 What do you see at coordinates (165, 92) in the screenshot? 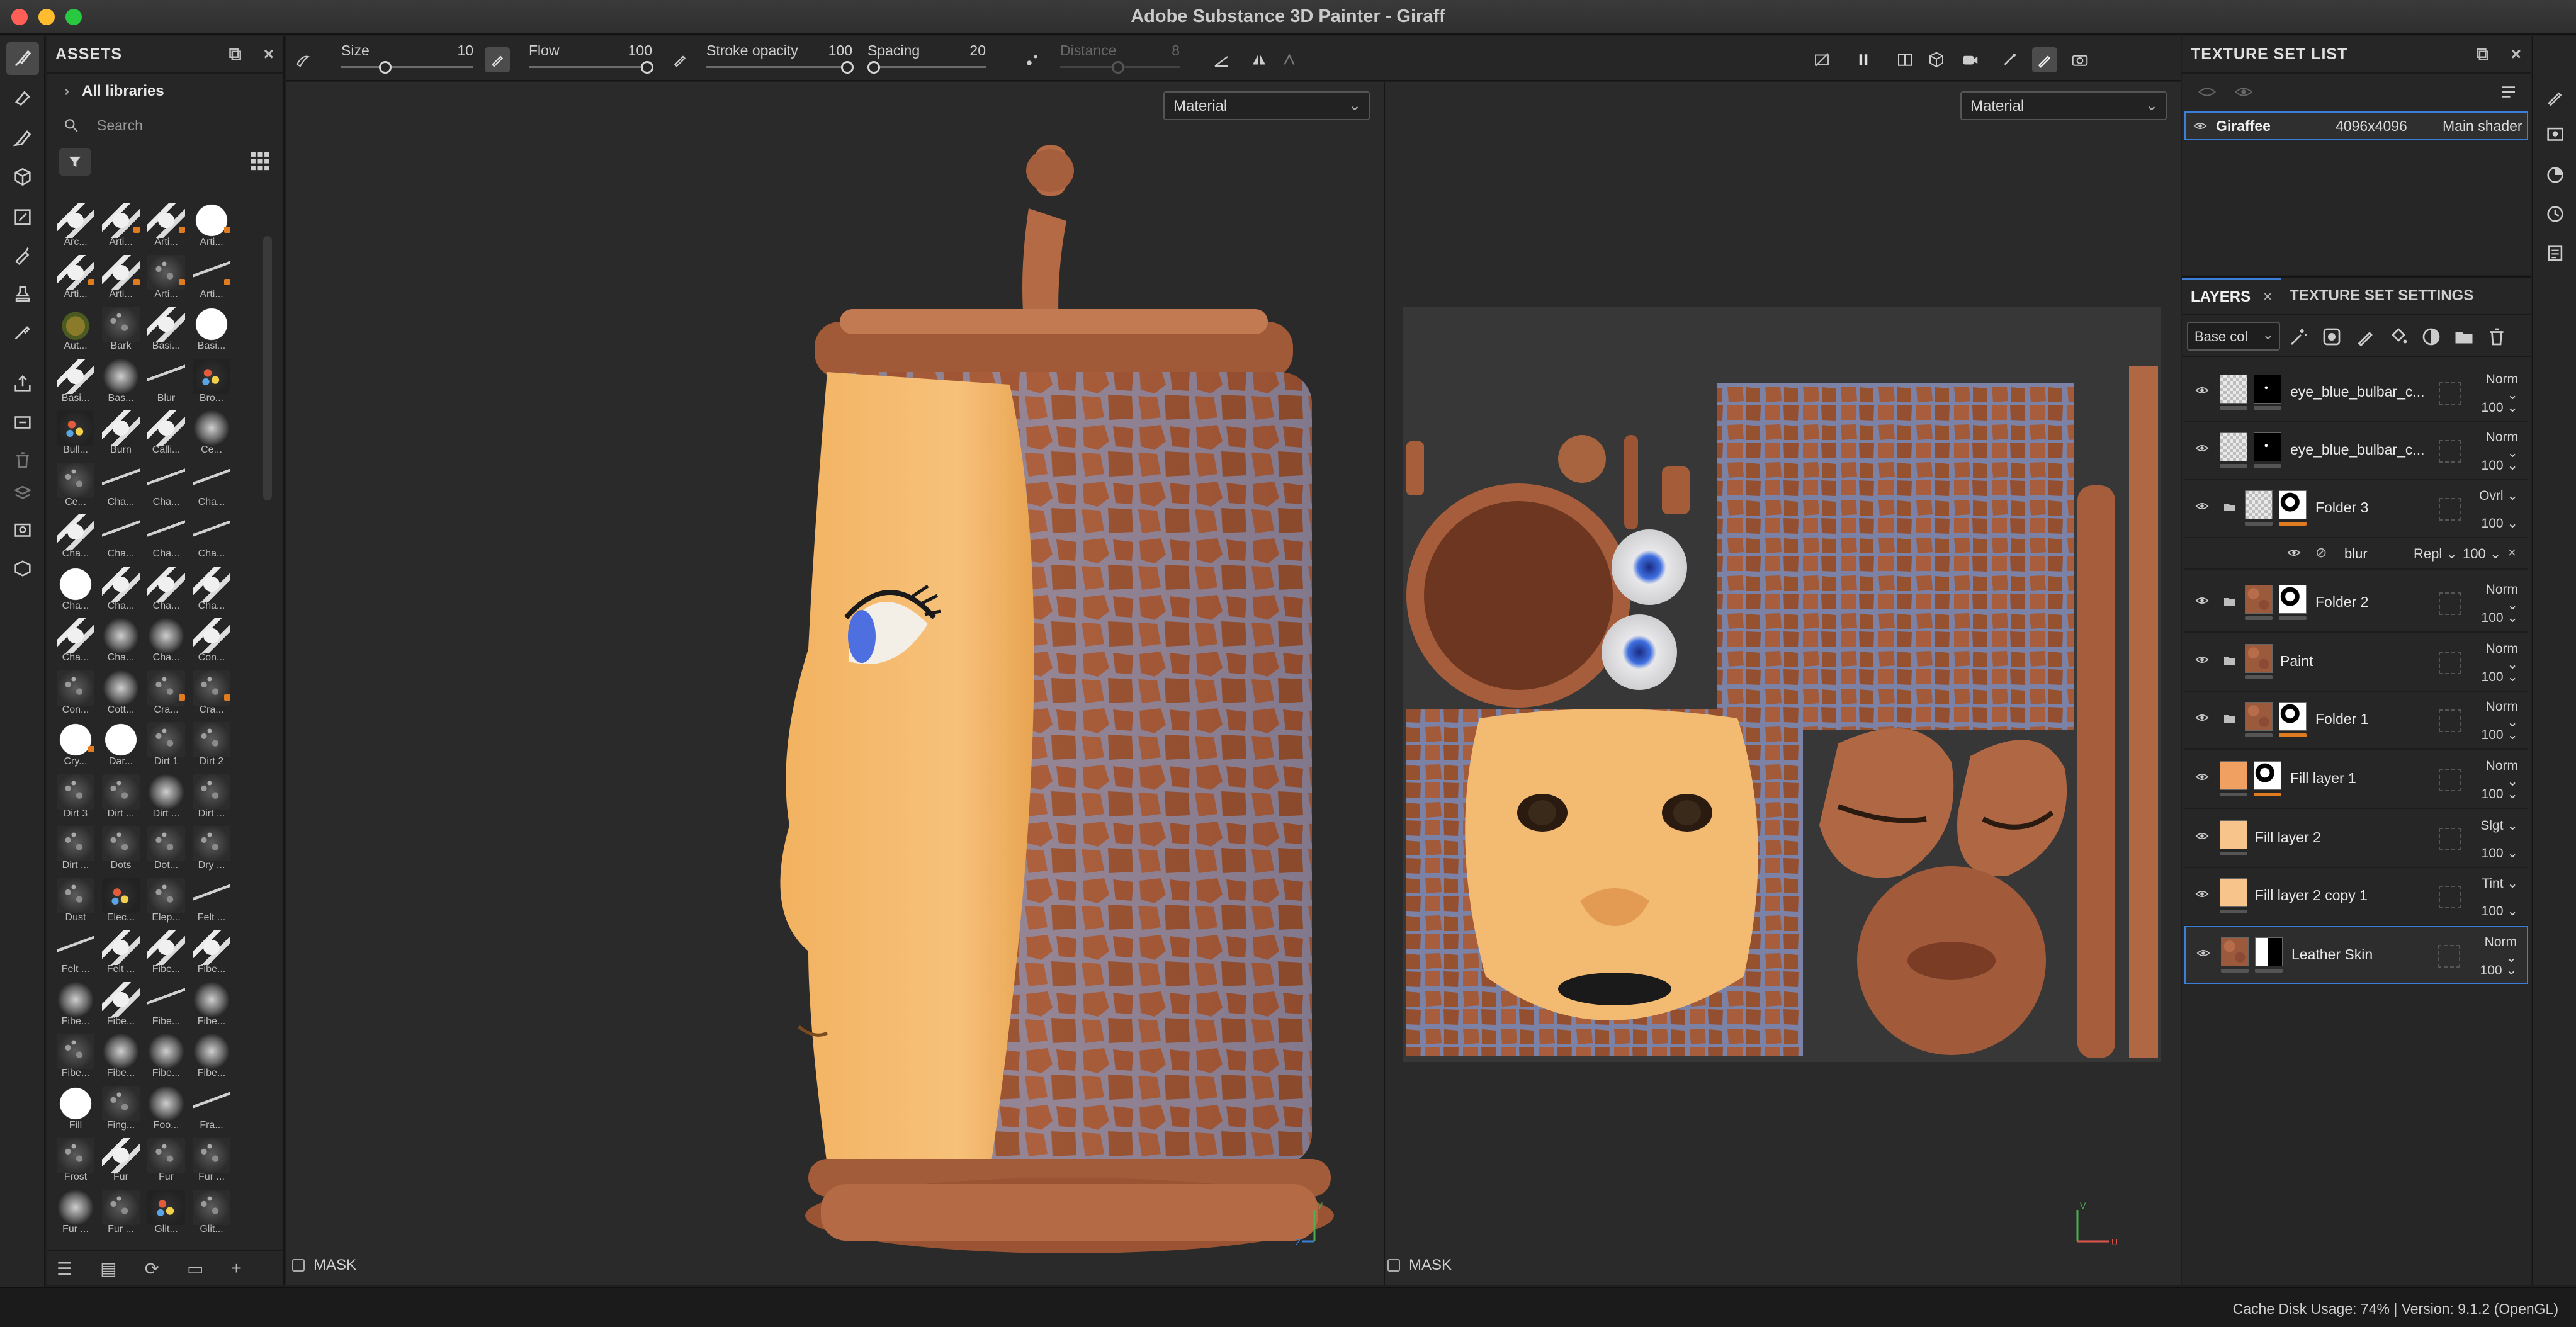
I see `library-selector: › All libraries` at bounding box center [165, 92].